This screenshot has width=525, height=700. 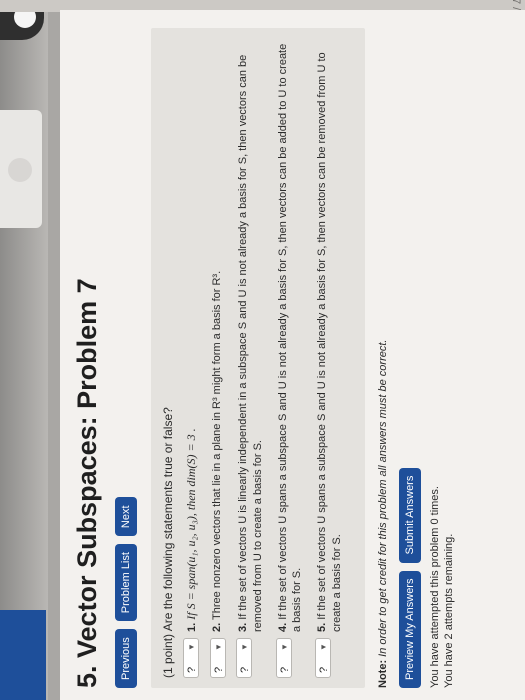 What do you see at coordinates (126, 358) in the screenshot?
I see `problem-nav: Previous Problem List Next` at bounding box center [126, 358].